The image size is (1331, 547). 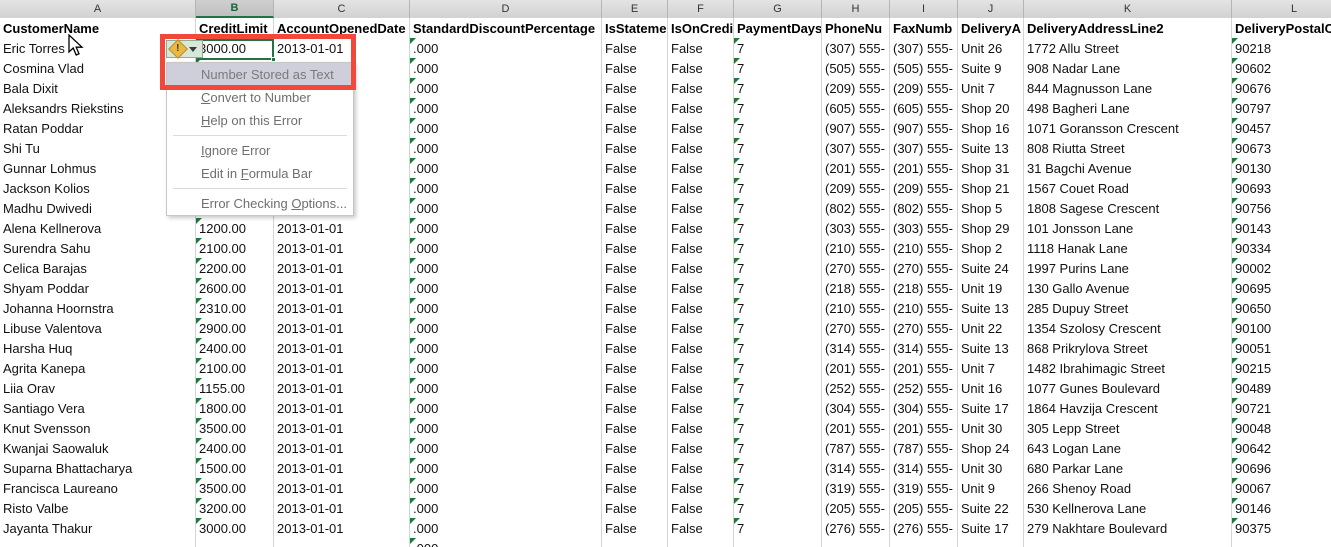 I want to click on cell-postal: 90489, so click(x=1281, y=388).